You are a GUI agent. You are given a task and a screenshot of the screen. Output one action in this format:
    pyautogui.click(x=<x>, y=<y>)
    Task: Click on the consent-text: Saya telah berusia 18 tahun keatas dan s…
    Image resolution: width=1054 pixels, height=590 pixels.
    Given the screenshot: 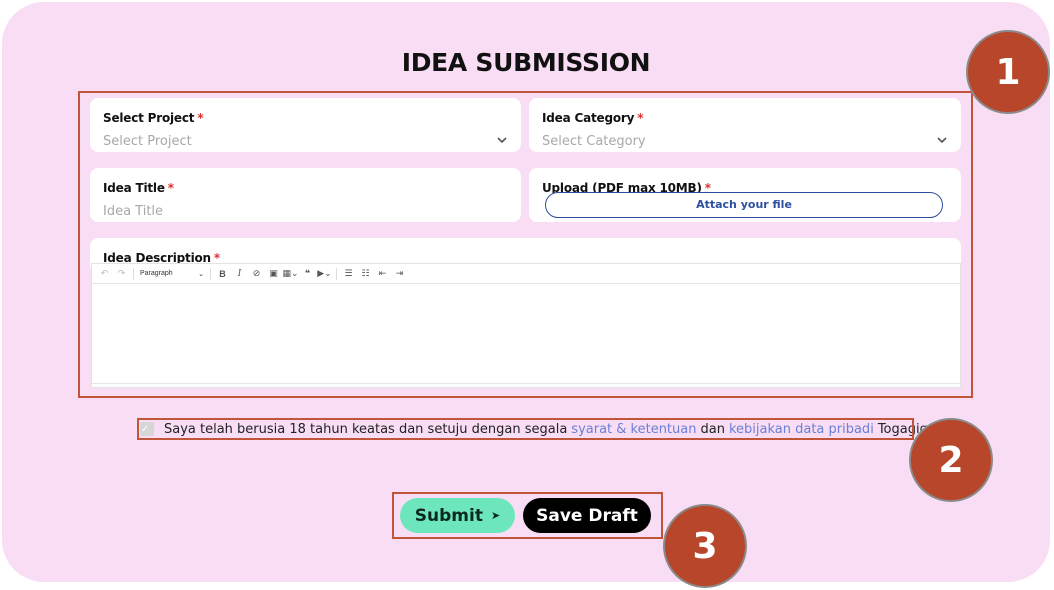 What is the action you would take?
    pyautogui.click(x=366, y=429)
    